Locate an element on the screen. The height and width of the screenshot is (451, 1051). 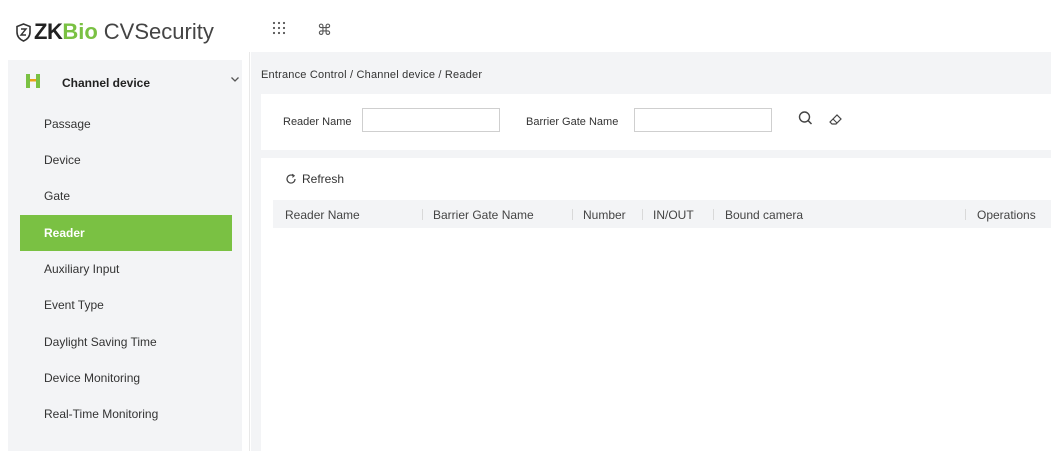
command-icon: ⌘ is located at coordinates (324, 30).